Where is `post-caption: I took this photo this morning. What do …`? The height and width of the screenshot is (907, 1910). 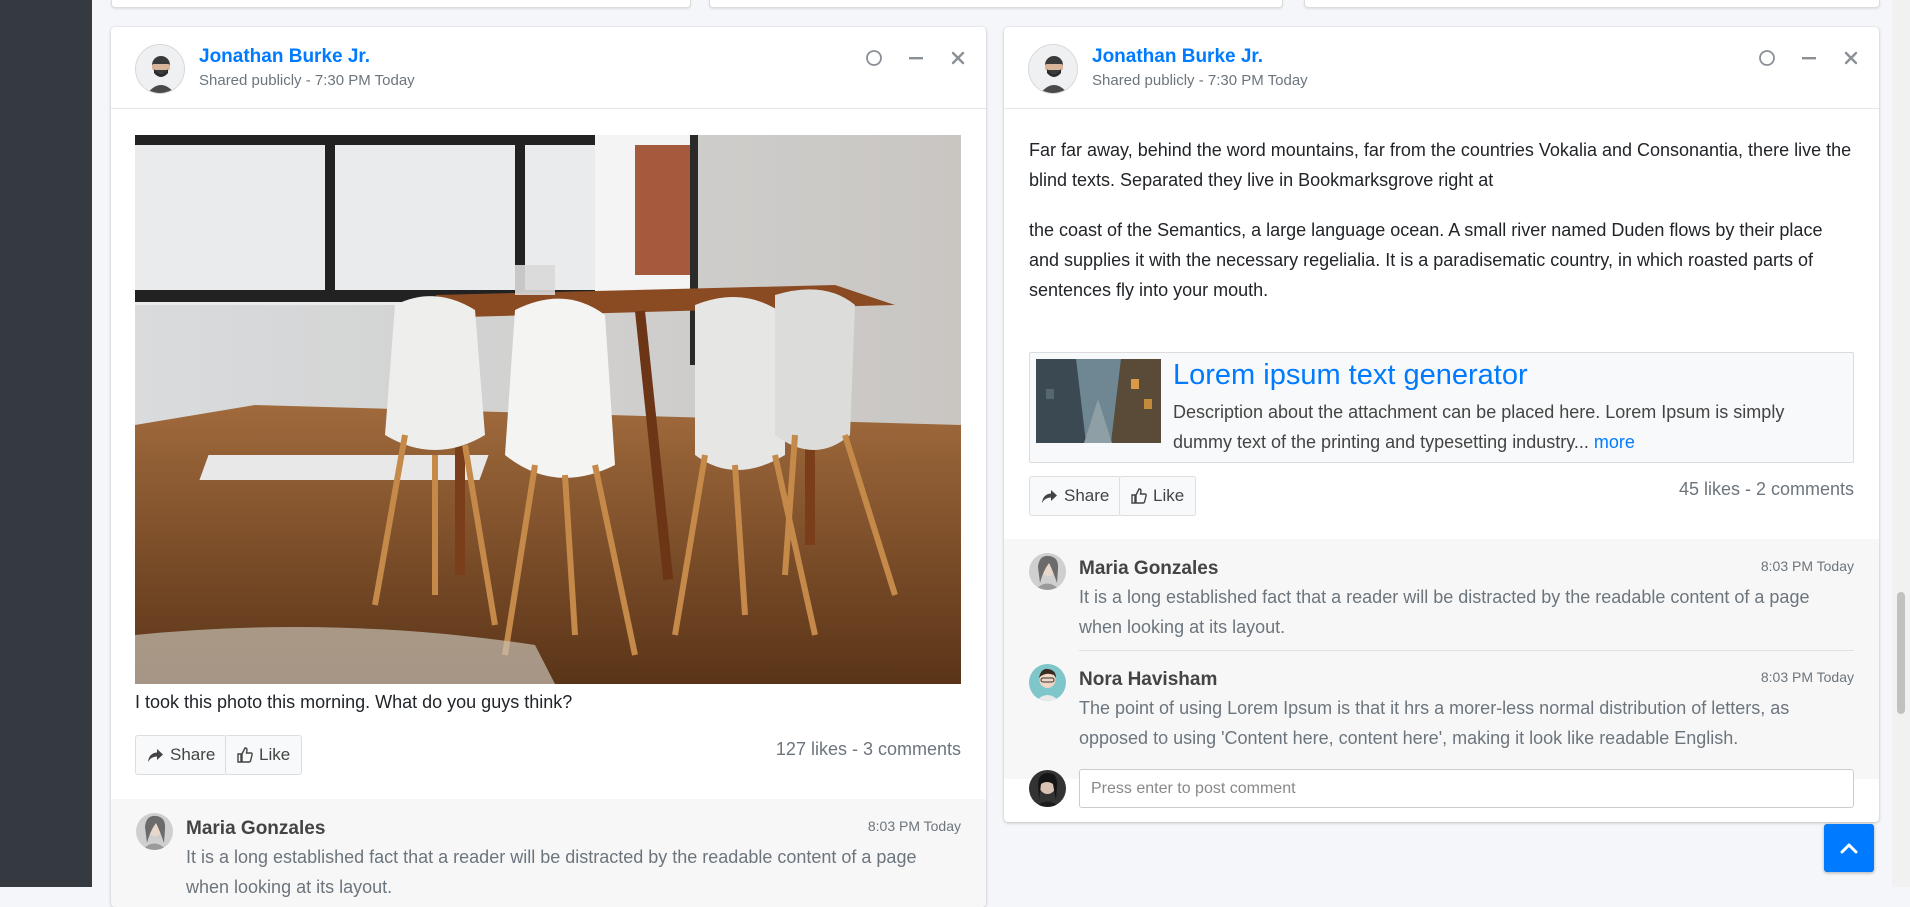
post-caption: I took this photo this morning. What do … is located at coordinates (354, 702).